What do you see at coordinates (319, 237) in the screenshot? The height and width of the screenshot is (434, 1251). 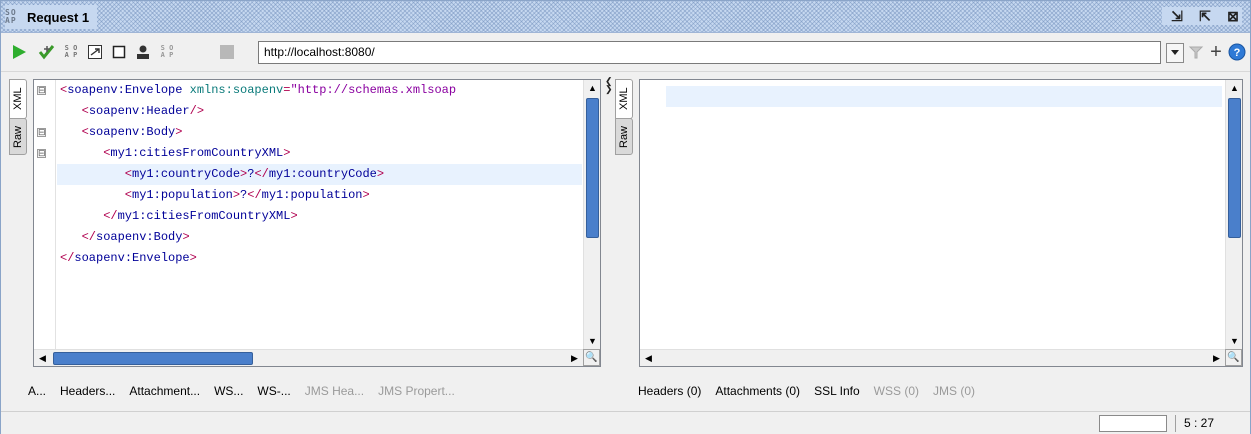 I see `code-line: </soapenv:Body>` at bounding box center [319, 237].